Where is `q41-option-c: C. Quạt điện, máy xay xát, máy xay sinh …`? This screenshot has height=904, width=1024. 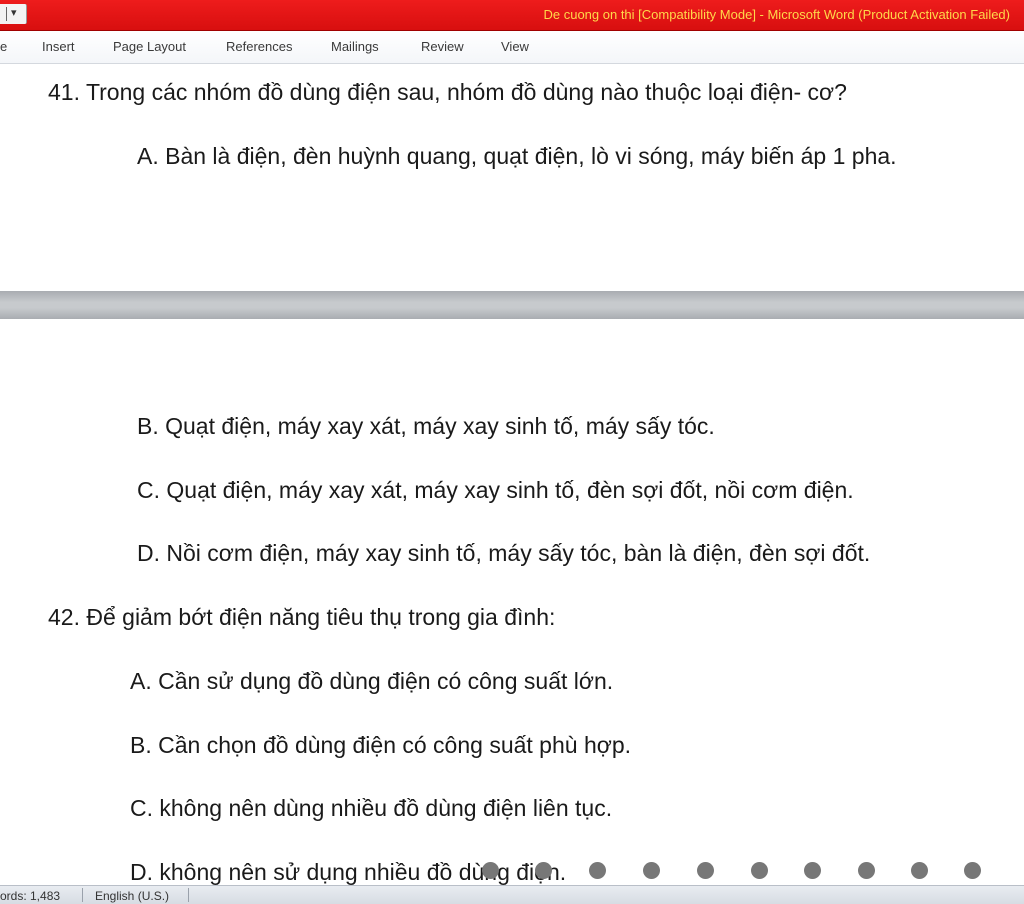 q41-option-c: C. Quạt điện, máy xay xát, máy xay sinh … is located at coordinates (495, 490).